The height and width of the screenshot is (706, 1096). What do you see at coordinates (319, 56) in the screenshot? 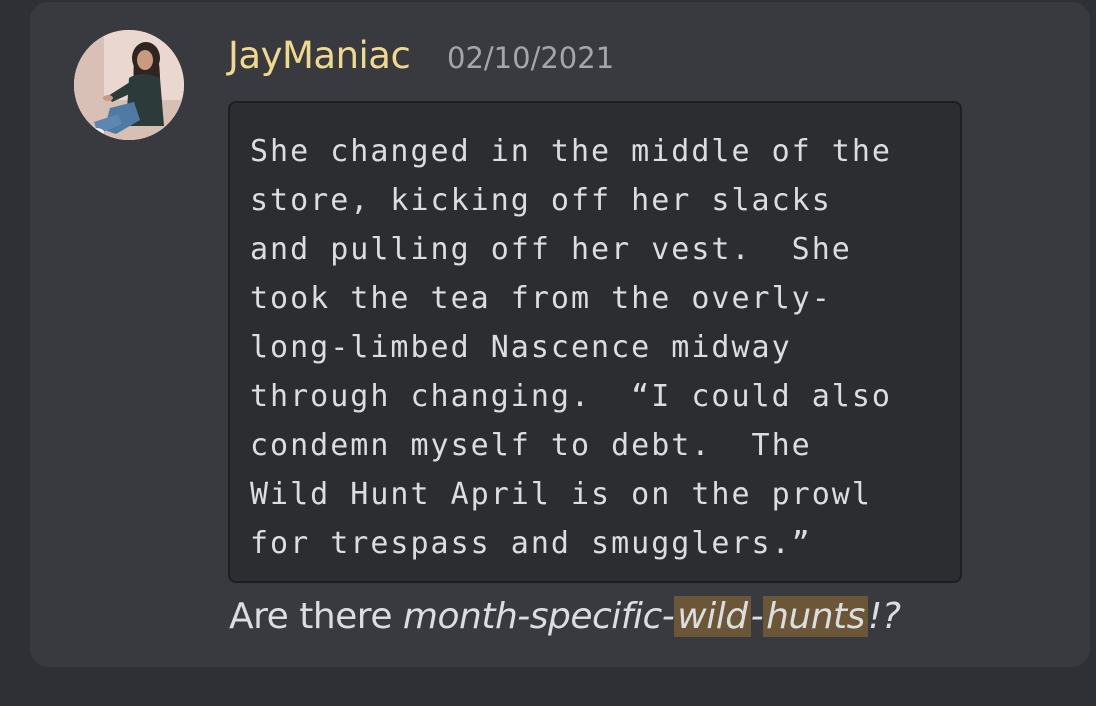
I see `author-name: JayManiac` at bounding box center [319, 56].